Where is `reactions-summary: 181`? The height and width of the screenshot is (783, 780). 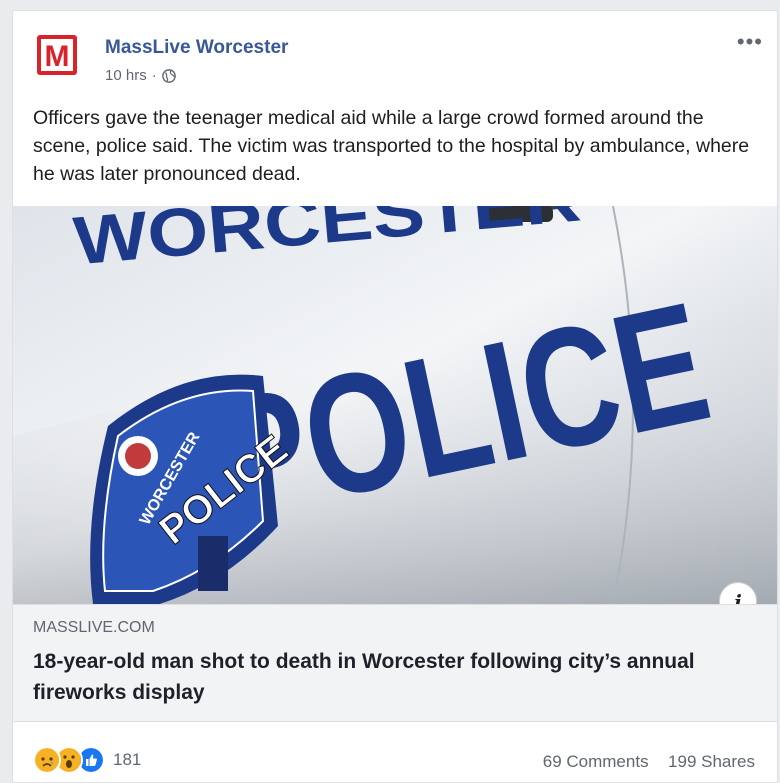
reactions-summary: 181 is located at coordinates (87, 760).